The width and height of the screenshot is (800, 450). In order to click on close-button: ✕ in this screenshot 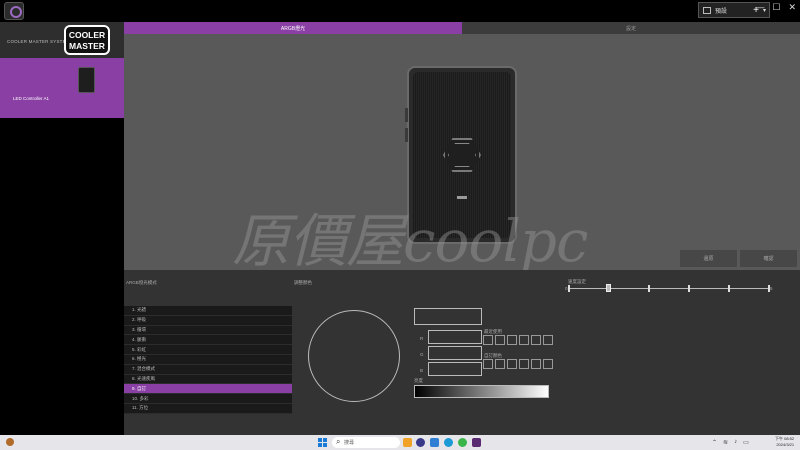, I will do `click(792, 7)`.